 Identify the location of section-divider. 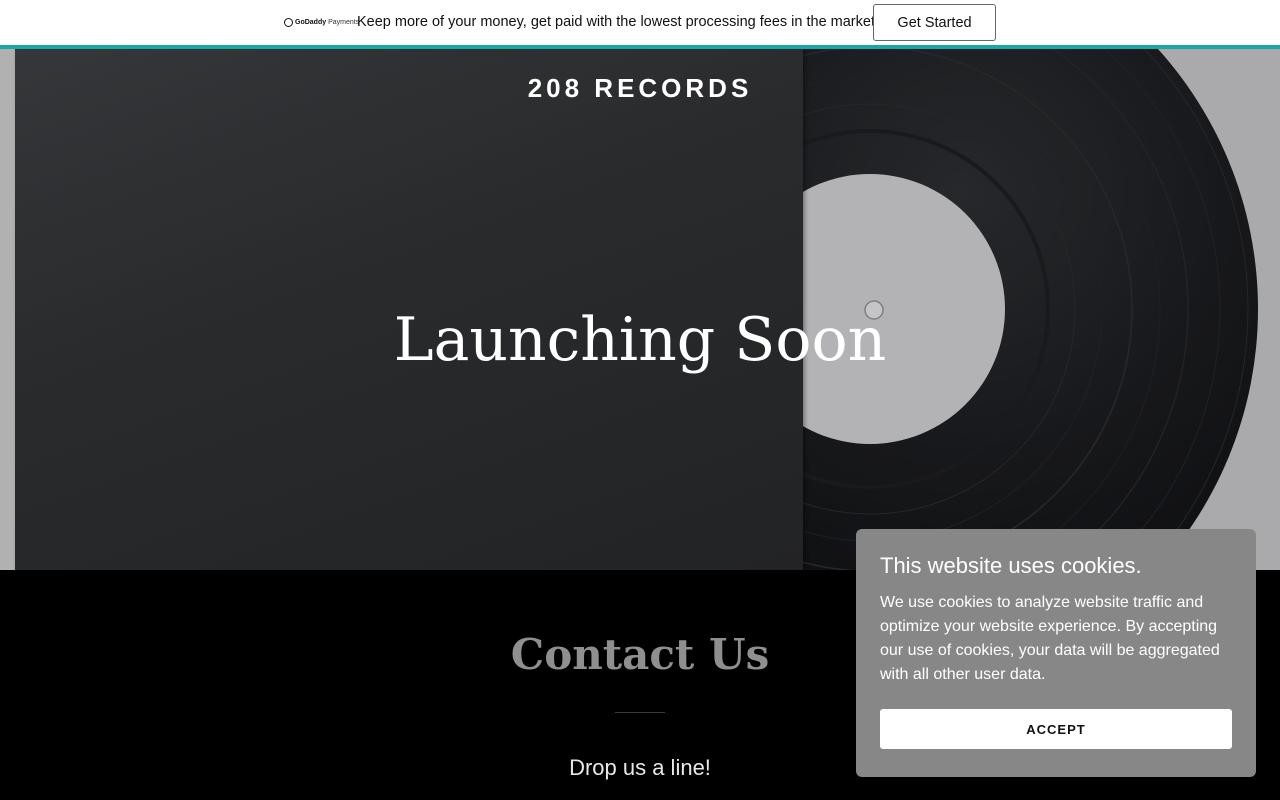
(640, 712).